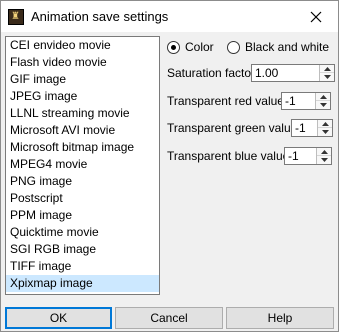  I want to click on transparent-blue-value: -1, so click(293, 156).